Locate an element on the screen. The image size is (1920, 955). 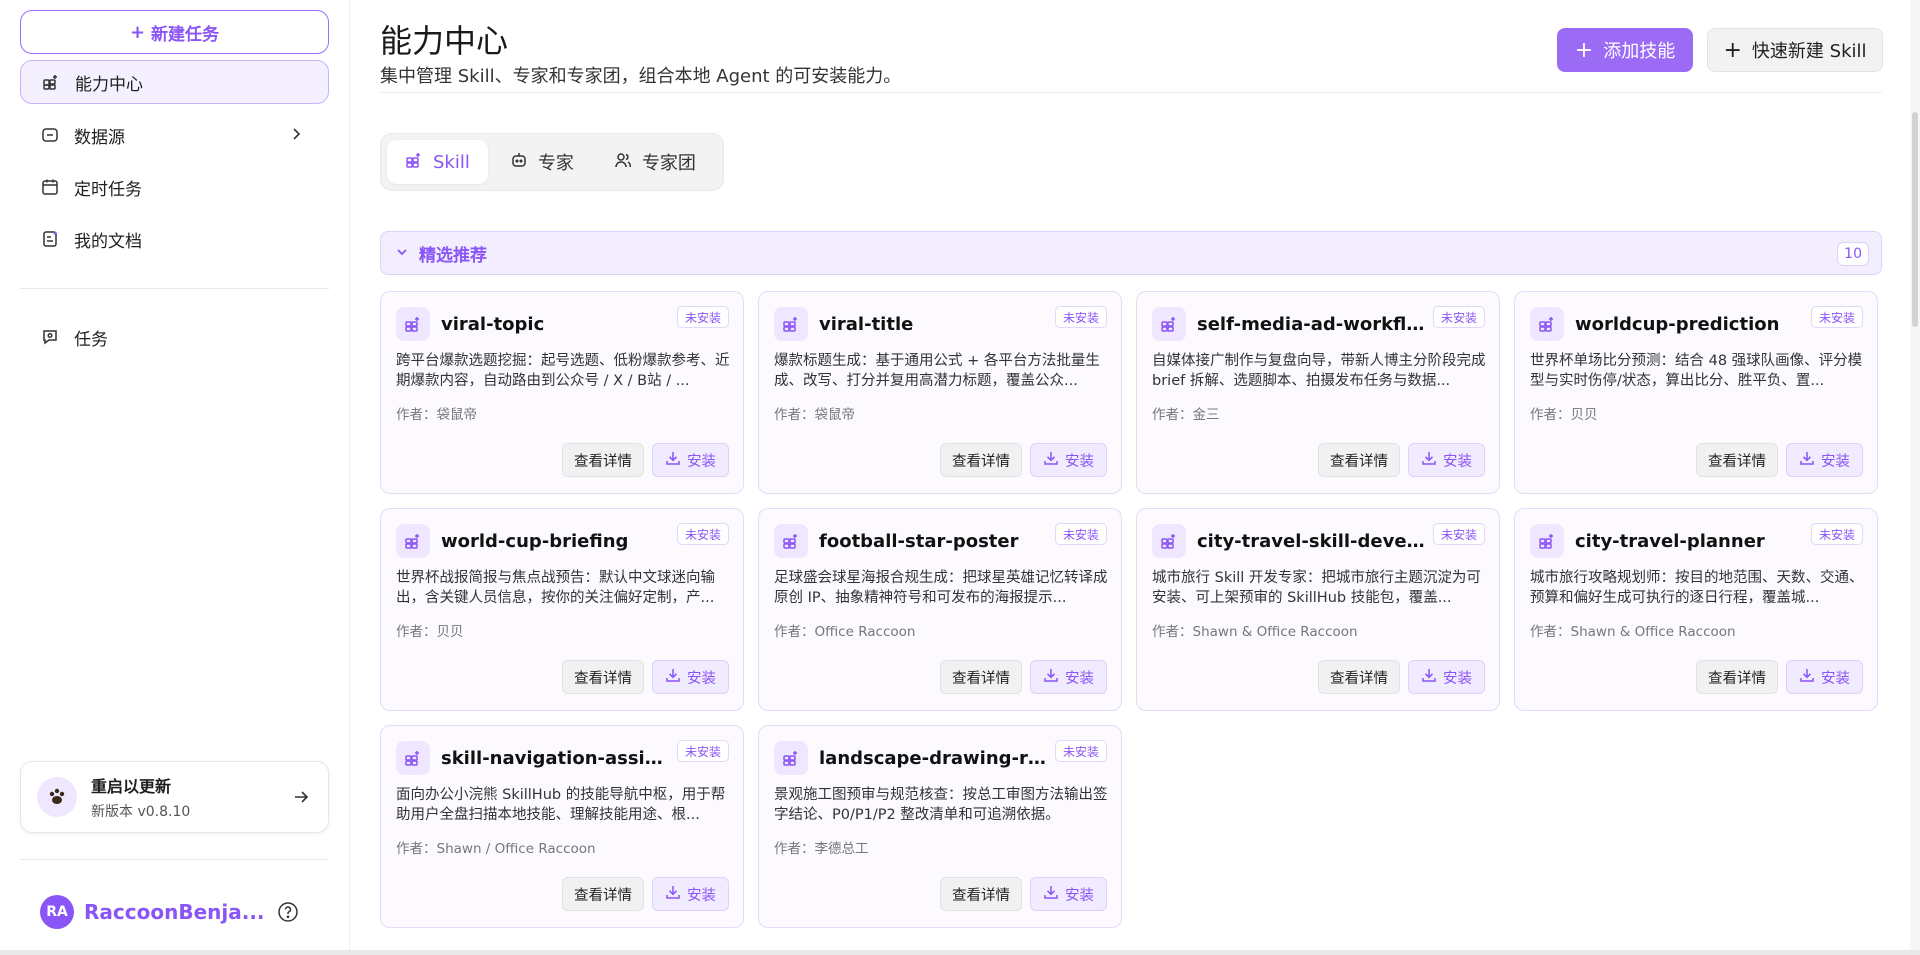
chevron-down-icon is located at coordinates (402, 253).